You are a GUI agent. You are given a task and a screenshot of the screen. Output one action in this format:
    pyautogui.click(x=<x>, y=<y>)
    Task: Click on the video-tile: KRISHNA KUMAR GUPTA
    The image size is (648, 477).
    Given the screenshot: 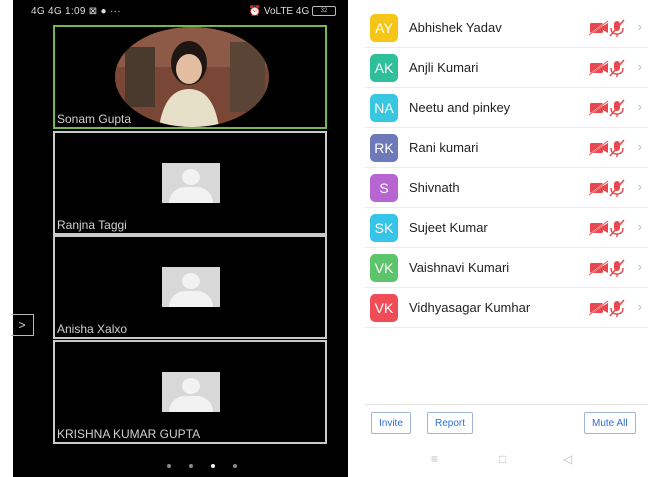 What is the action you would take?
    pyautogui.click(x=190, y=392)
    